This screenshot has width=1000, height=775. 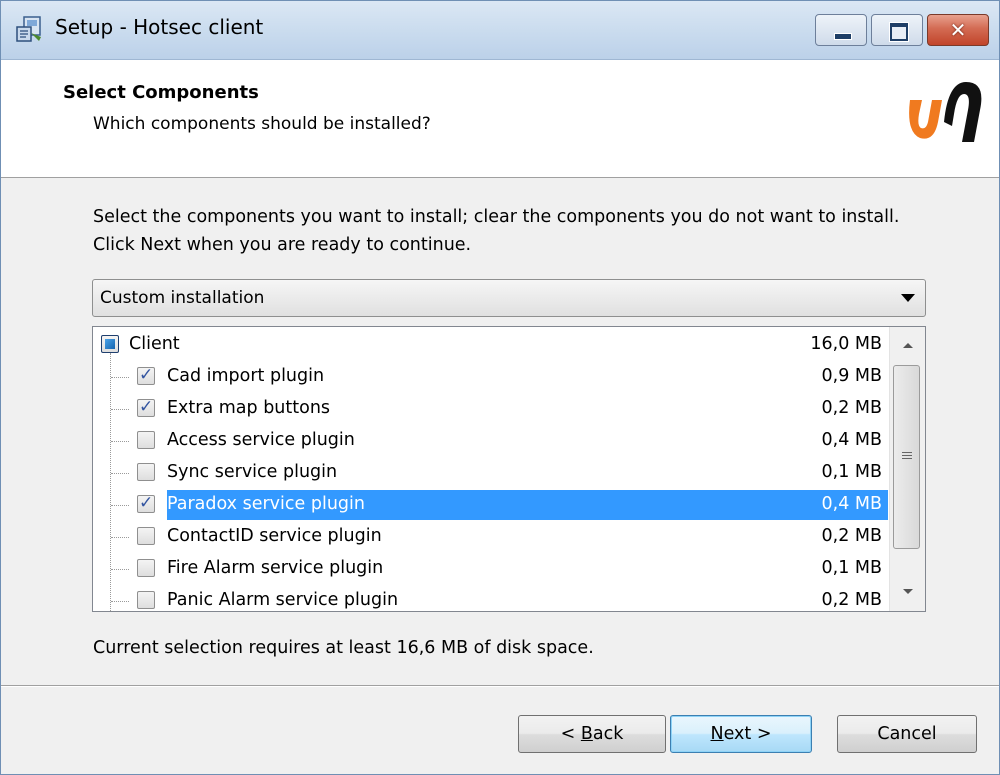 I want to click on component-label: Paradox service plugin, so click(x=266, y=504).